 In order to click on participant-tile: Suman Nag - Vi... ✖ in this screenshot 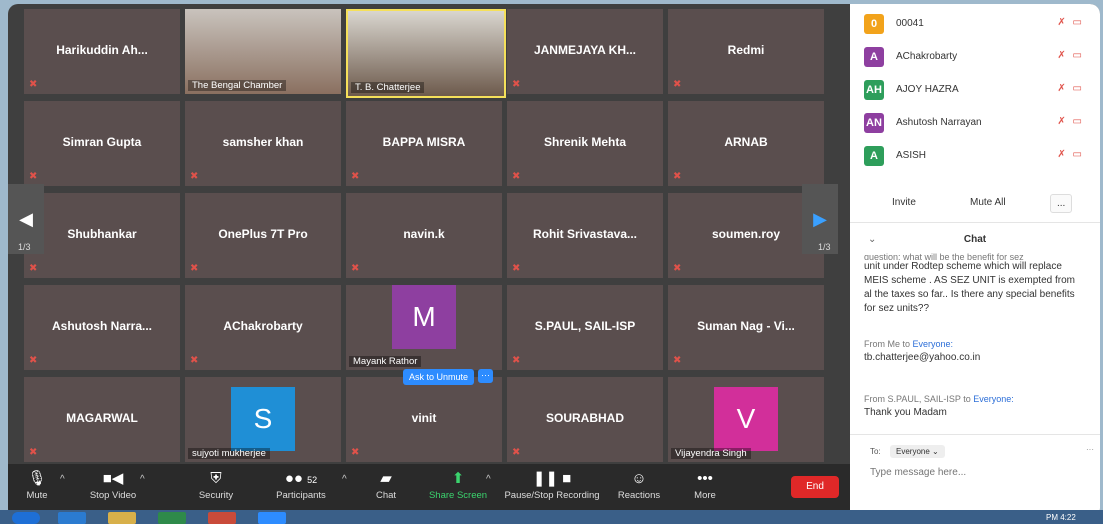, I will do `click(746, 327)`.